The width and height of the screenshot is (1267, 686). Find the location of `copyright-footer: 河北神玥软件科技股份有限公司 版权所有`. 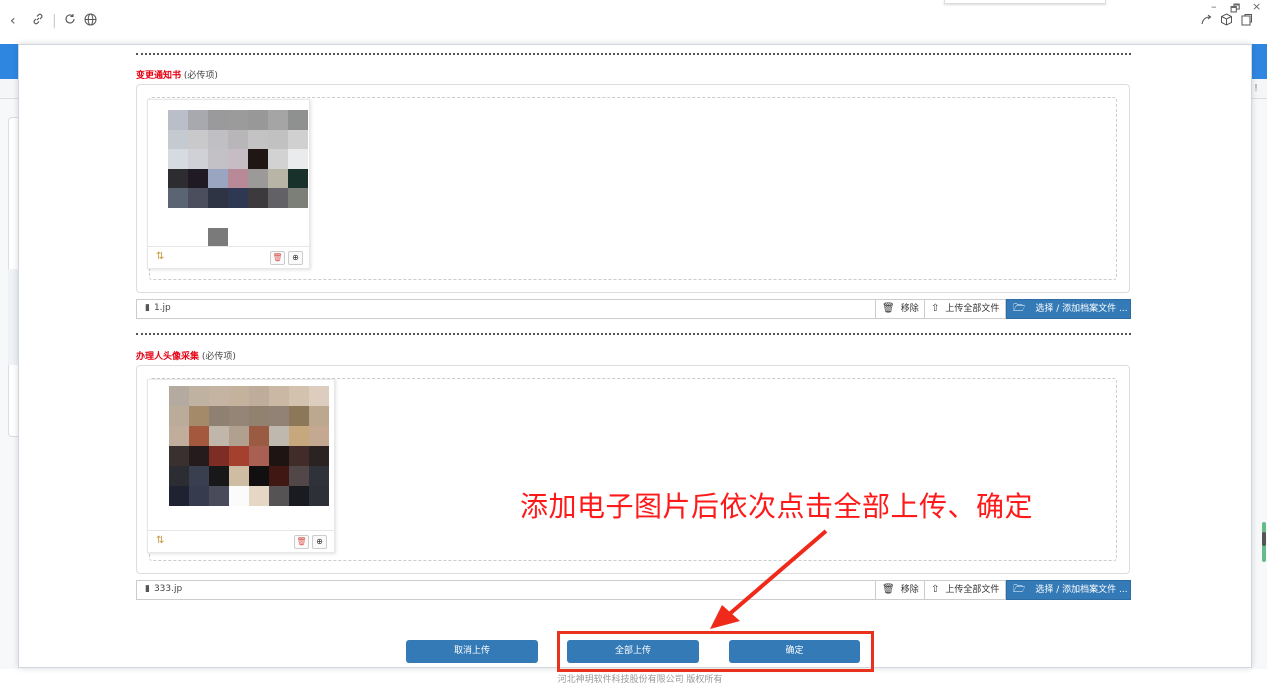

copyright-footer: 河北神玥软件科技股份有限公司 版权所有 is located at coordinates (640, 680).